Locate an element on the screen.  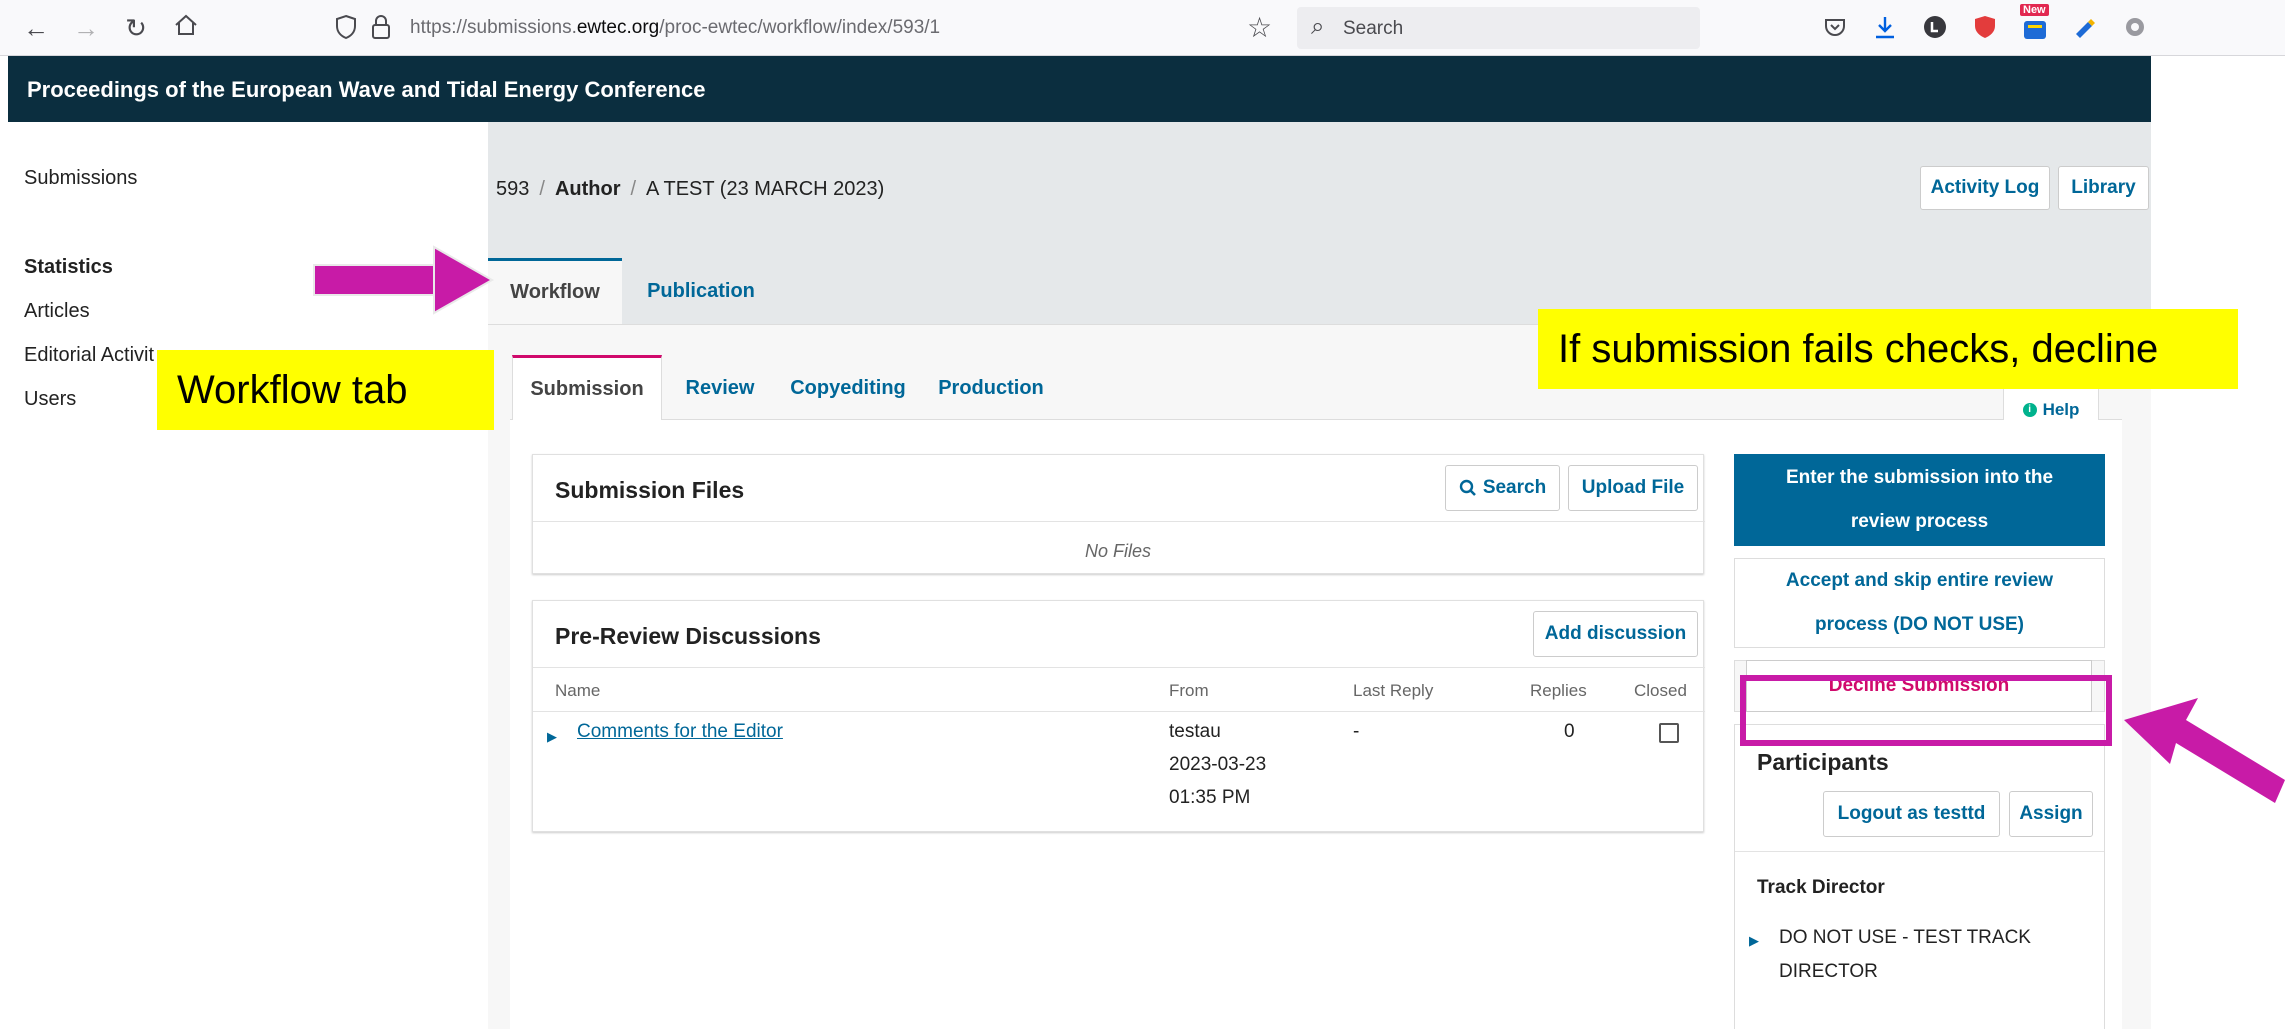
settings-gear-icon is located at coordinates (2135, 27).